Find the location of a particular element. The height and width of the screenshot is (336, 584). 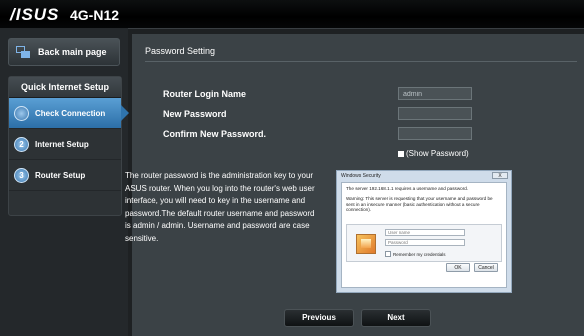

close-icon: X is located at coordinates (500, 175).